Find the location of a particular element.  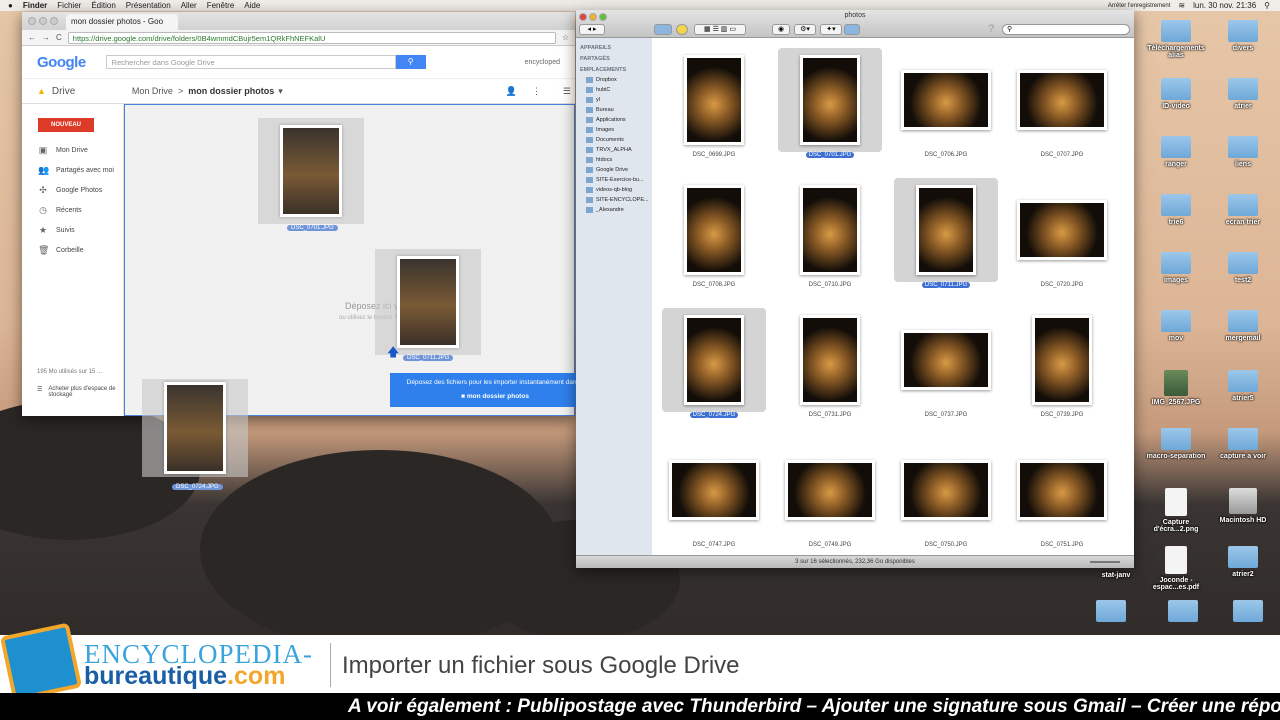

icon-size-slider is located at coordinates (1105, 562).